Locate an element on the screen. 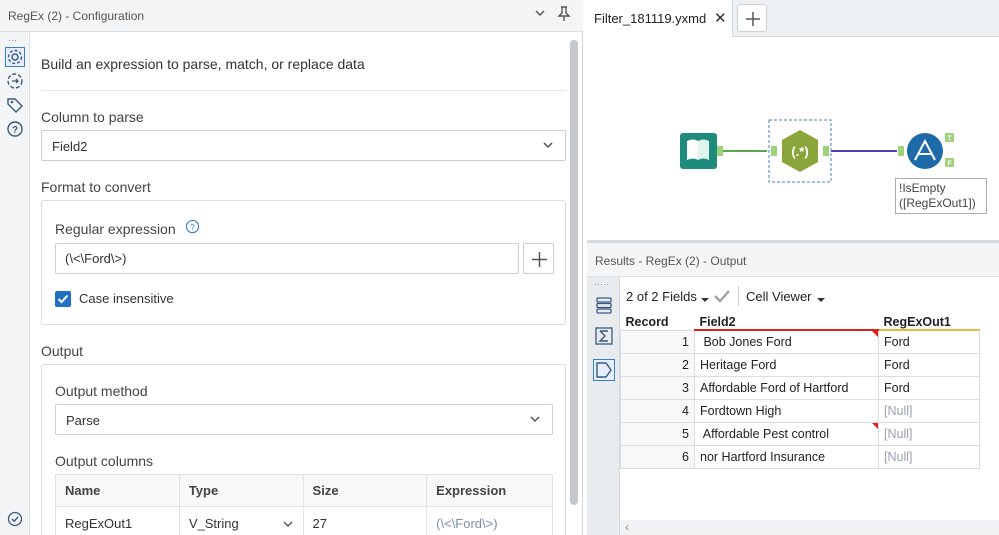 This screenshot has height=535, width=999. table-row: 6 nor Hartford Insurance [Null] is located at coordinates (800, 456).